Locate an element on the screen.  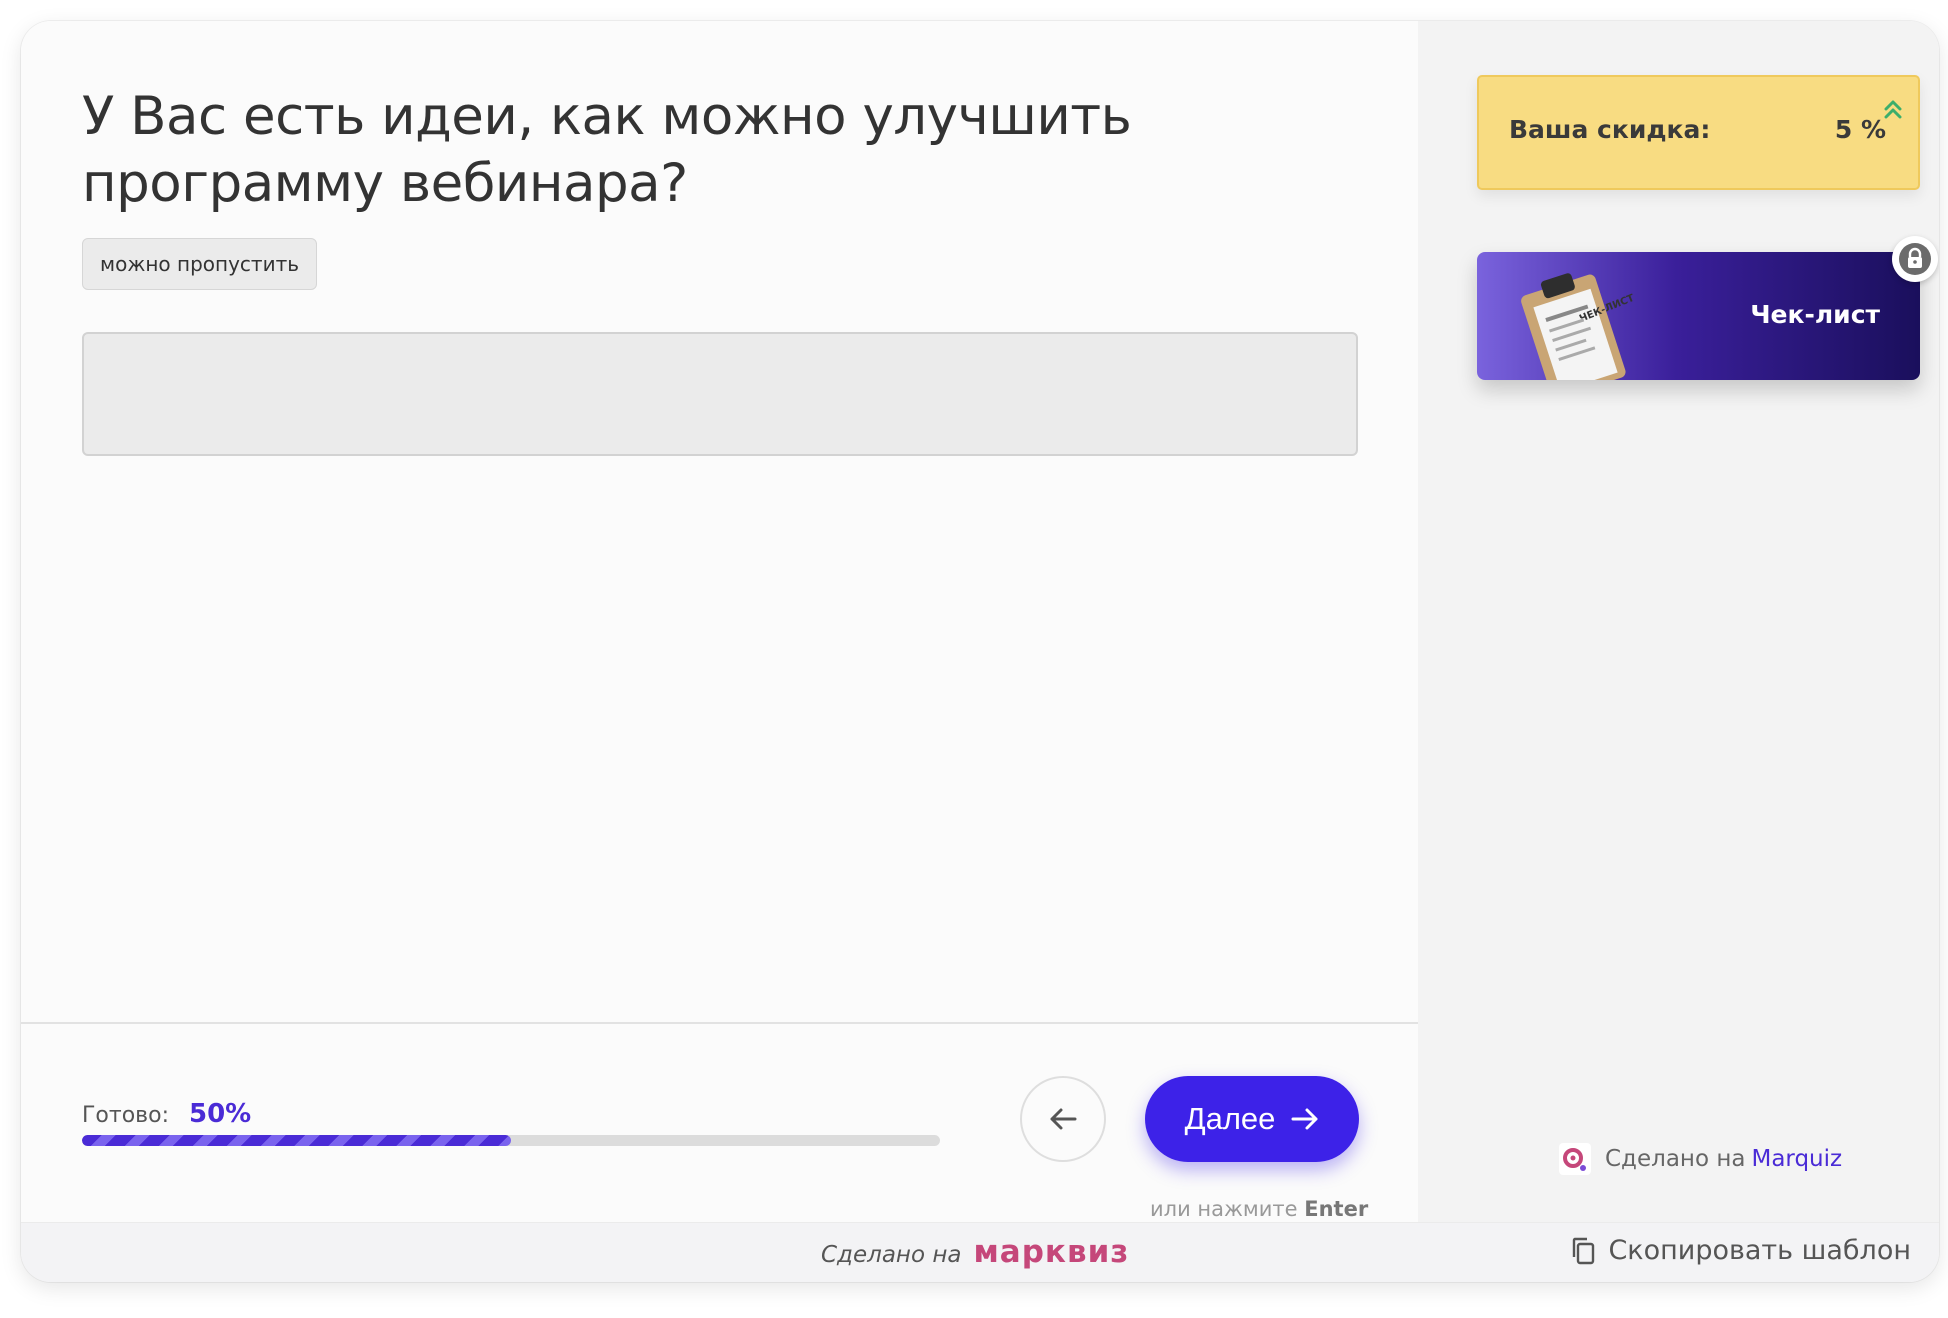
discount-card: Ваша скидка: 5 % is located at coordinates (1698, 132).